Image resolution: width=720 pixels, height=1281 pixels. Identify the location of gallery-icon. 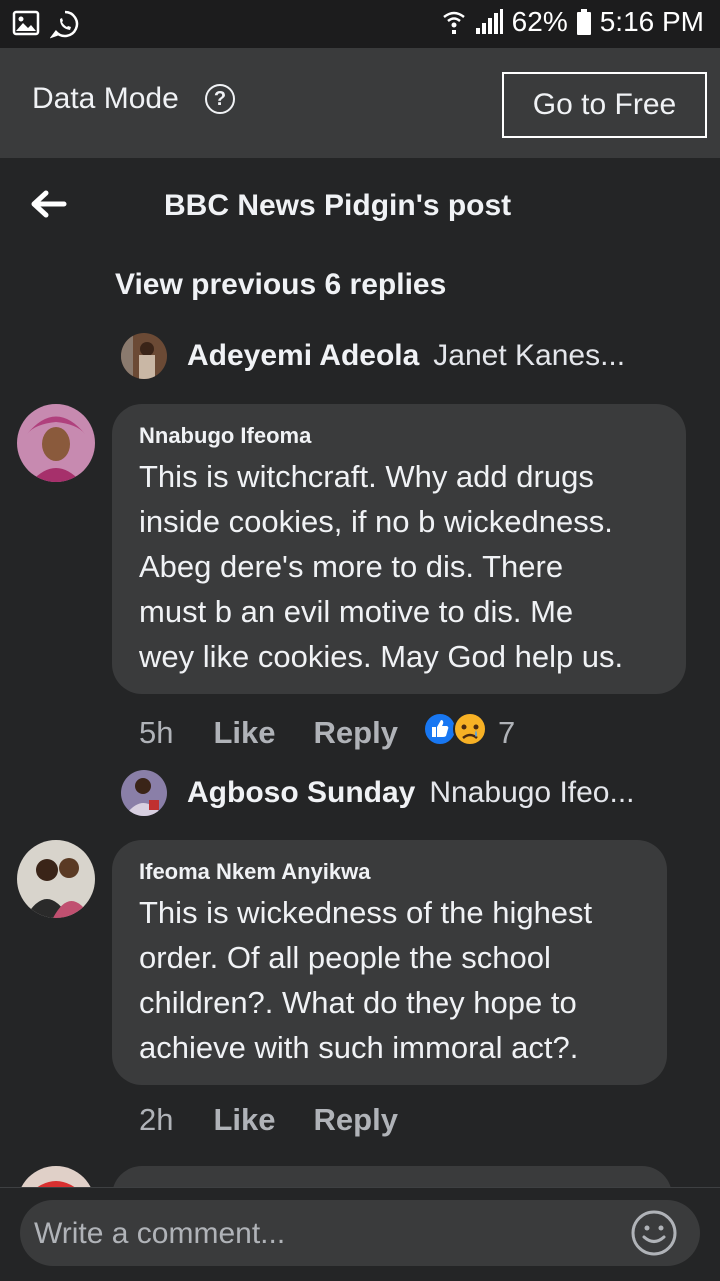
(26, 24).